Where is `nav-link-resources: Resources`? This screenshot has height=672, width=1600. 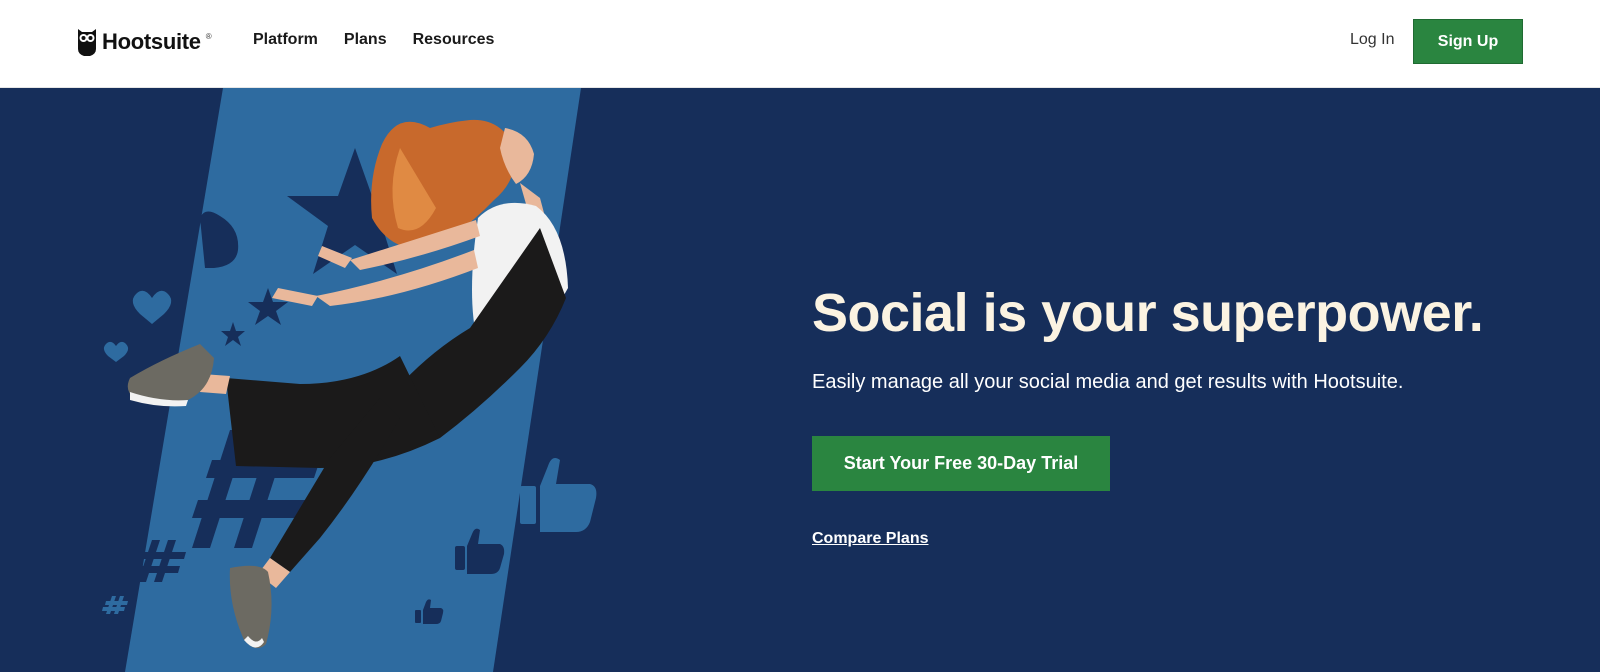
nav-link-resources: Resources is located at coordinates (454, 40).